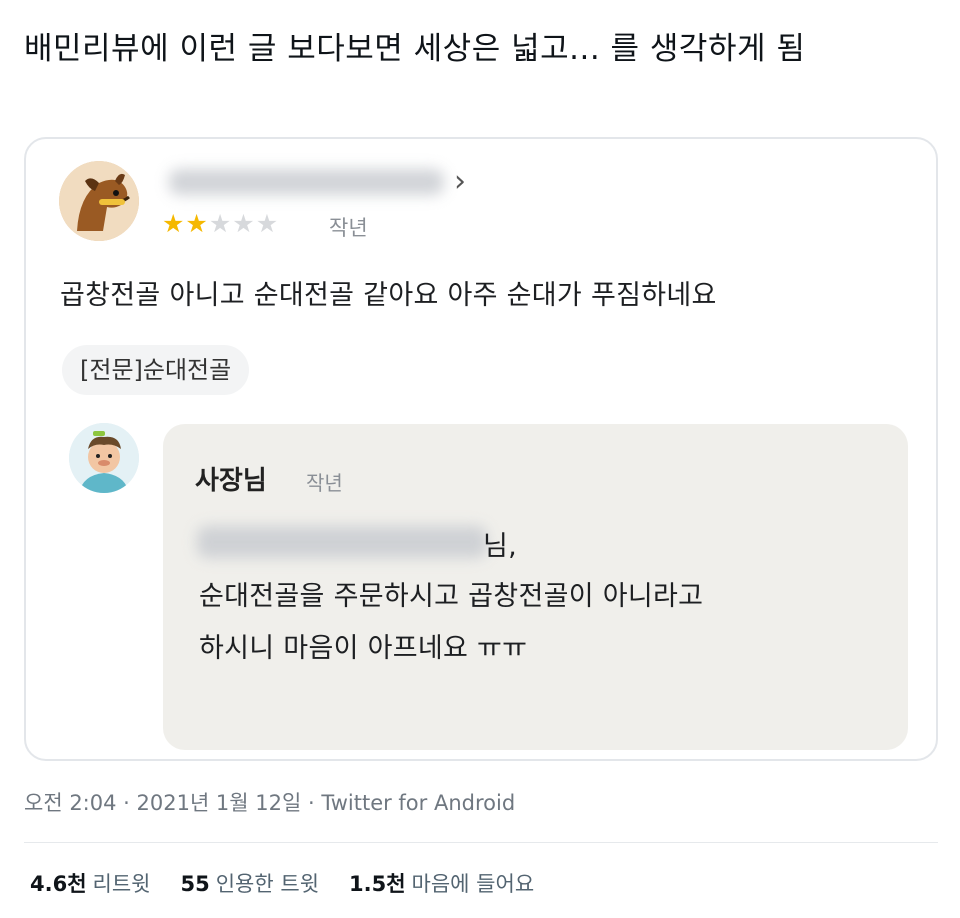 Image resolution: width=960 pixels, height=918 pixels. I want to click on quote-label: 인용한 트윗, so click(267, 884).